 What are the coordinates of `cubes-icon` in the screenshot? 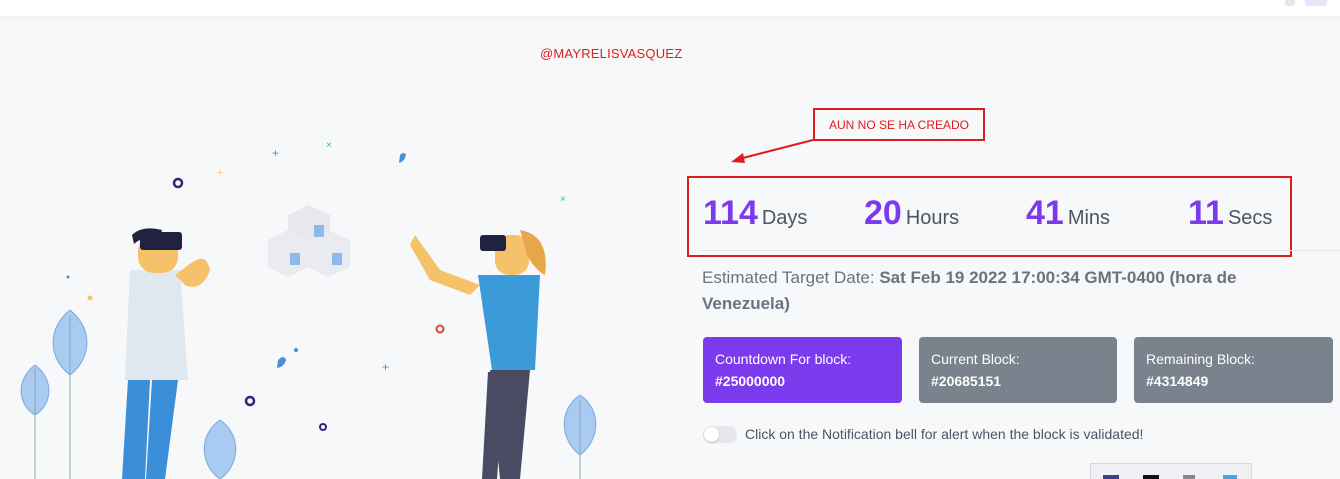 It's located at (309, 241).